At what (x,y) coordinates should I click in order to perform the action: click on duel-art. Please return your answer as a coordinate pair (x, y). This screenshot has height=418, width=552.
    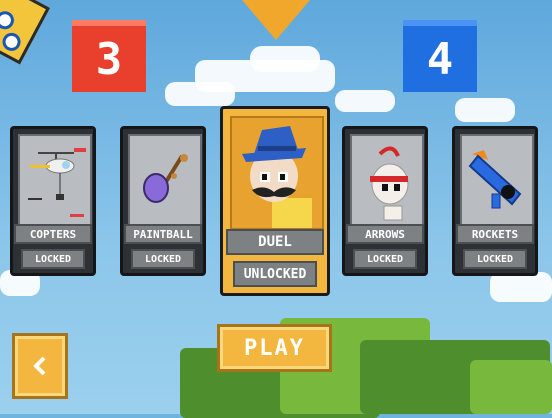
    Looking at the image, I should click on (277, 173).